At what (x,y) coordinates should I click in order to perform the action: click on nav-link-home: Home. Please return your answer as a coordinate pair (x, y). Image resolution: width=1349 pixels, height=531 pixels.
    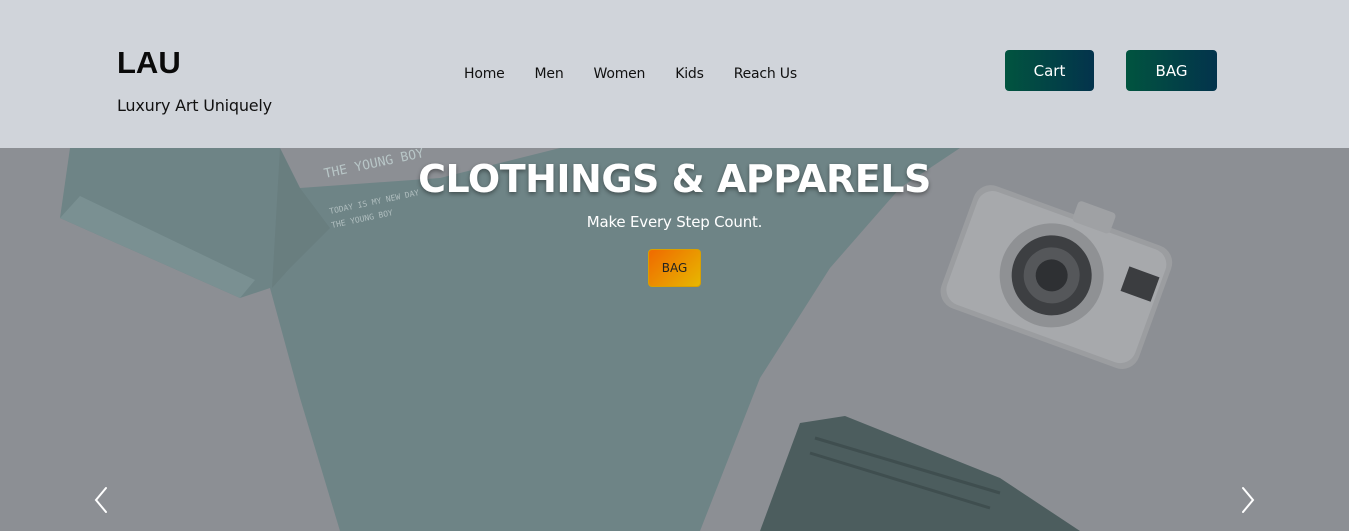
    Looking at the image, I should click on (484, 74).